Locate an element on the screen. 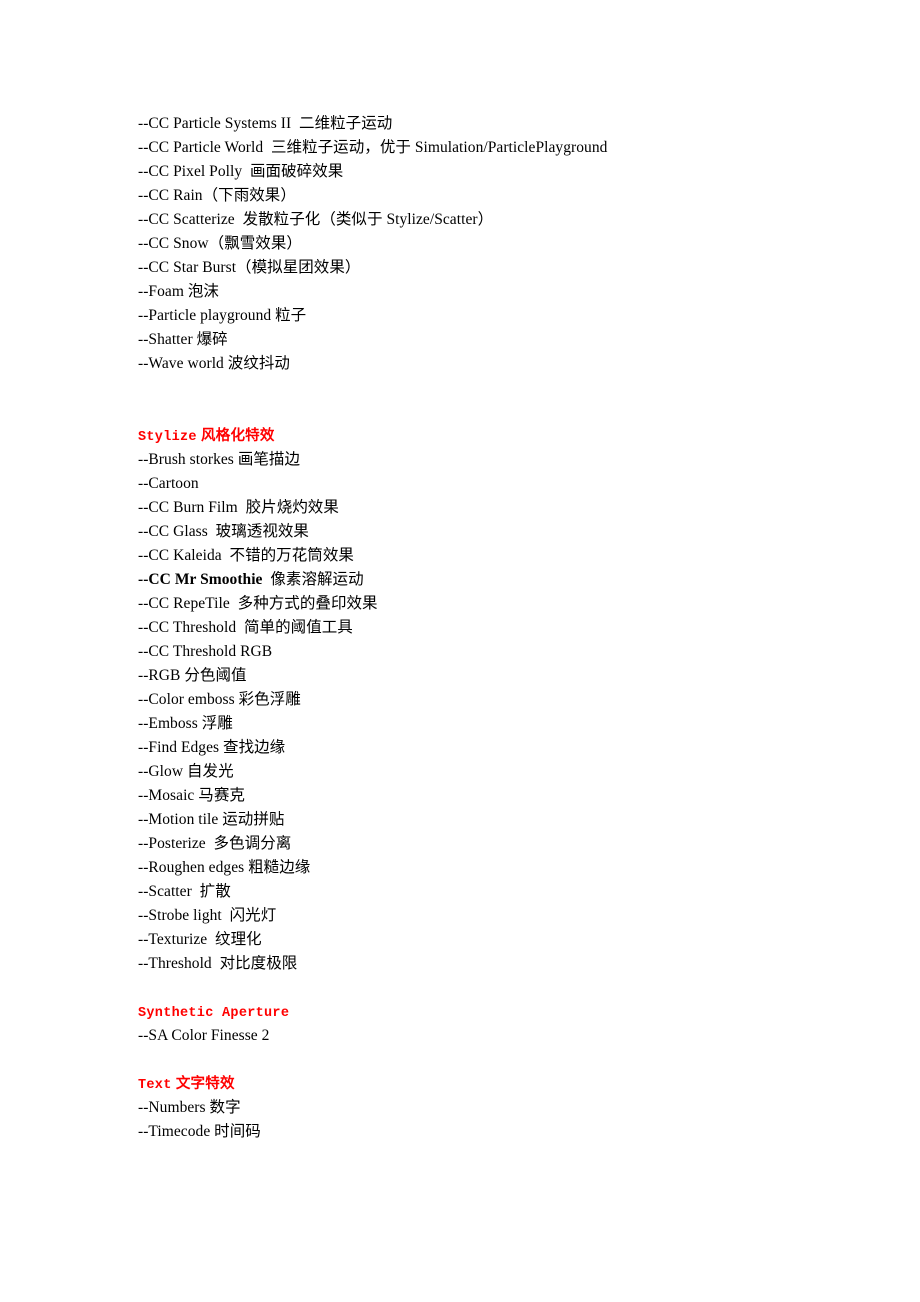 Image resolution: width=920 pixels, height=1302 pixels. effect-list-item-label: --CC Particle Systems II 二维粒子运动 is located at coordinates (265, 123).